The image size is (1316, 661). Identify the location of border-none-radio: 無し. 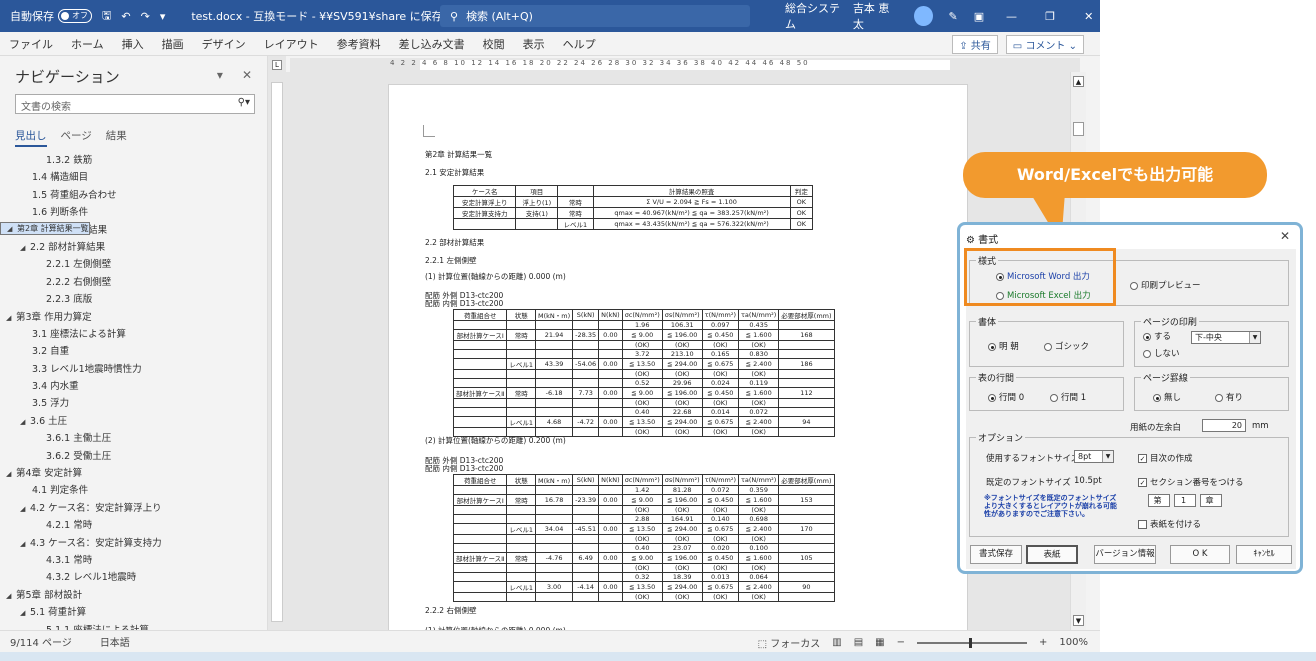
(1167, 397).